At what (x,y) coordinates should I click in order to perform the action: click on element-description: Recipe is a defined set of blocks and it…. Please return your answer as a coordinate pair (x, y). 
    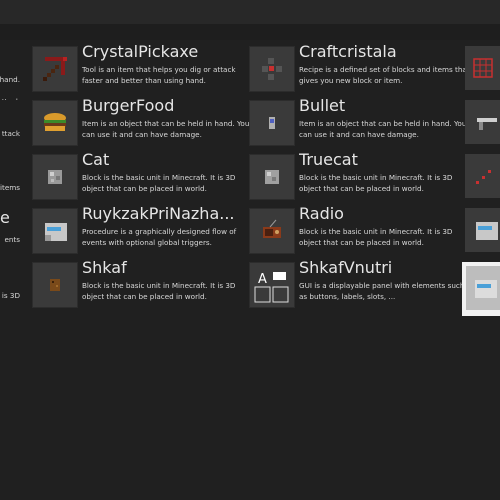
    Looking at the image, I should click on (384, 75).